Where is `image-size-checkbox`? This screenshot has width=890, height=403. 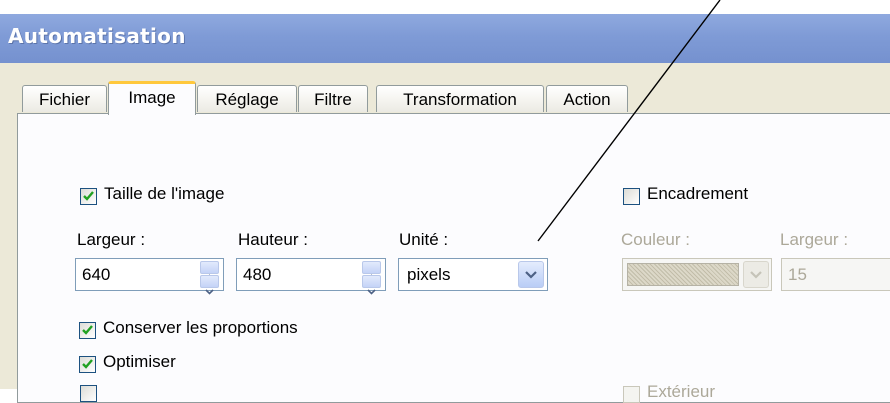 image-size-checkbox is located at coordinates (88, 196).